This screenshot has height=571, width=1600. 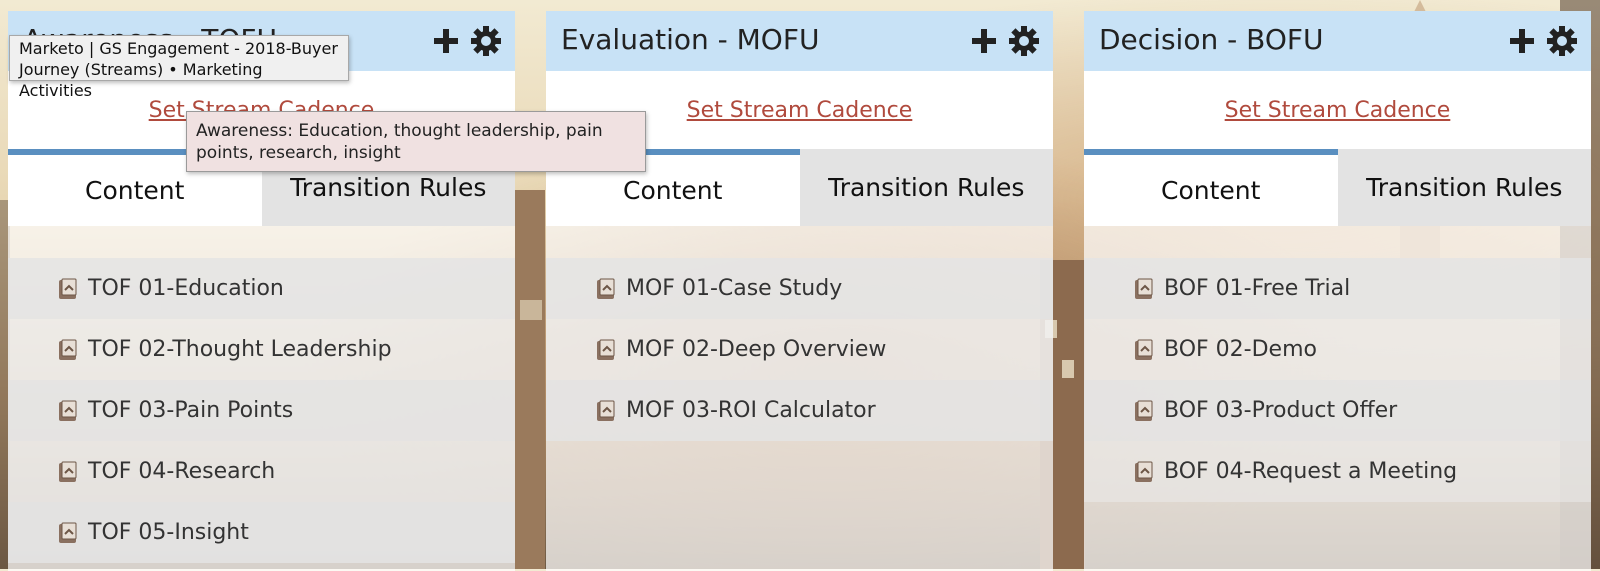 I want to click on list-item: BOF 02-Demo, so click(x=1337, y=349).